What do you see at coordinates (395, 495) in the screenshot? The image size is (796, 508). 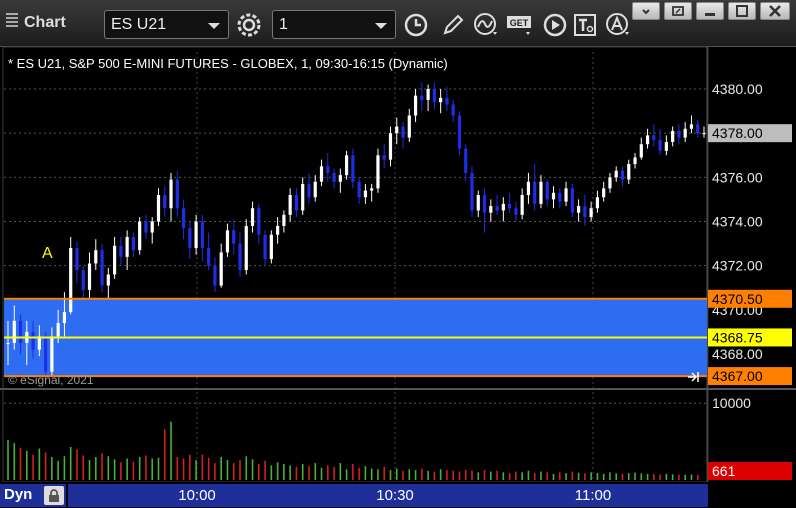 I see `time-label: 10:30` at bounding box center [395, 495].